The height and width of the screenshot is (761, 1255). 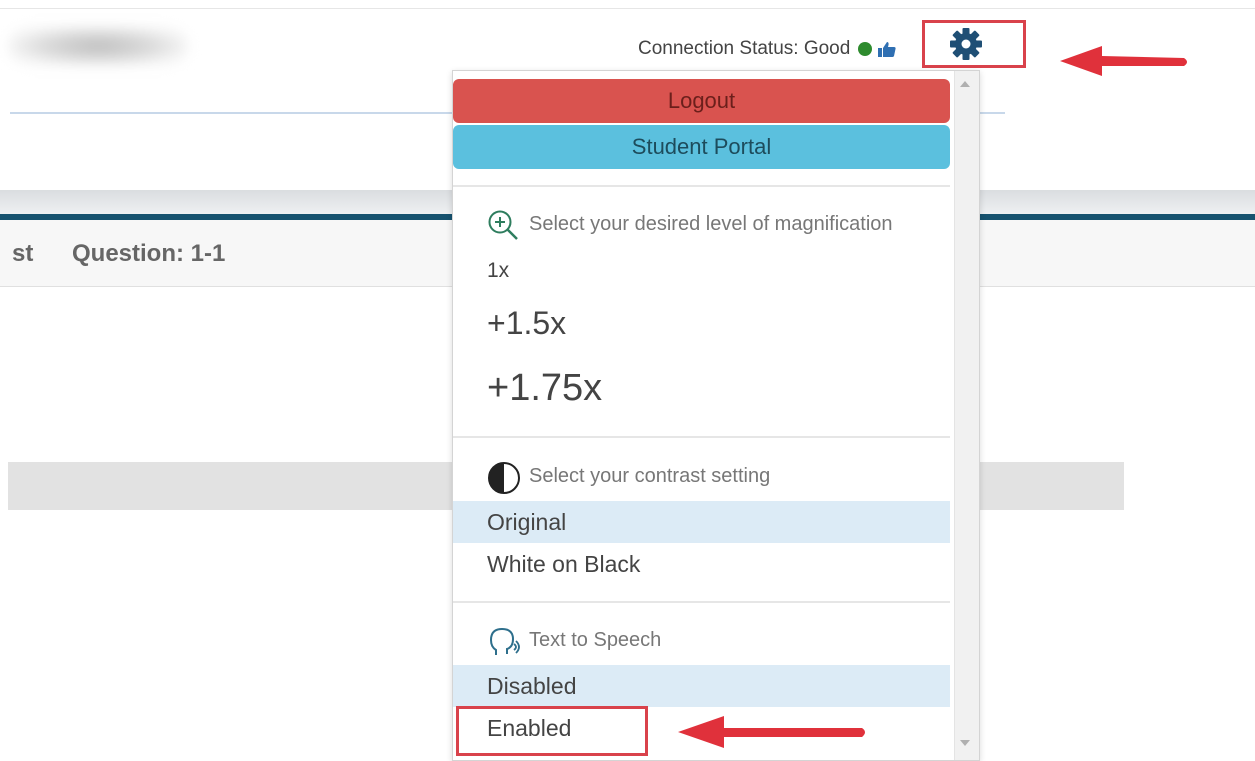 I want to click on magnification-option-1-5x: +1.5x, so click(x=526, y=323).